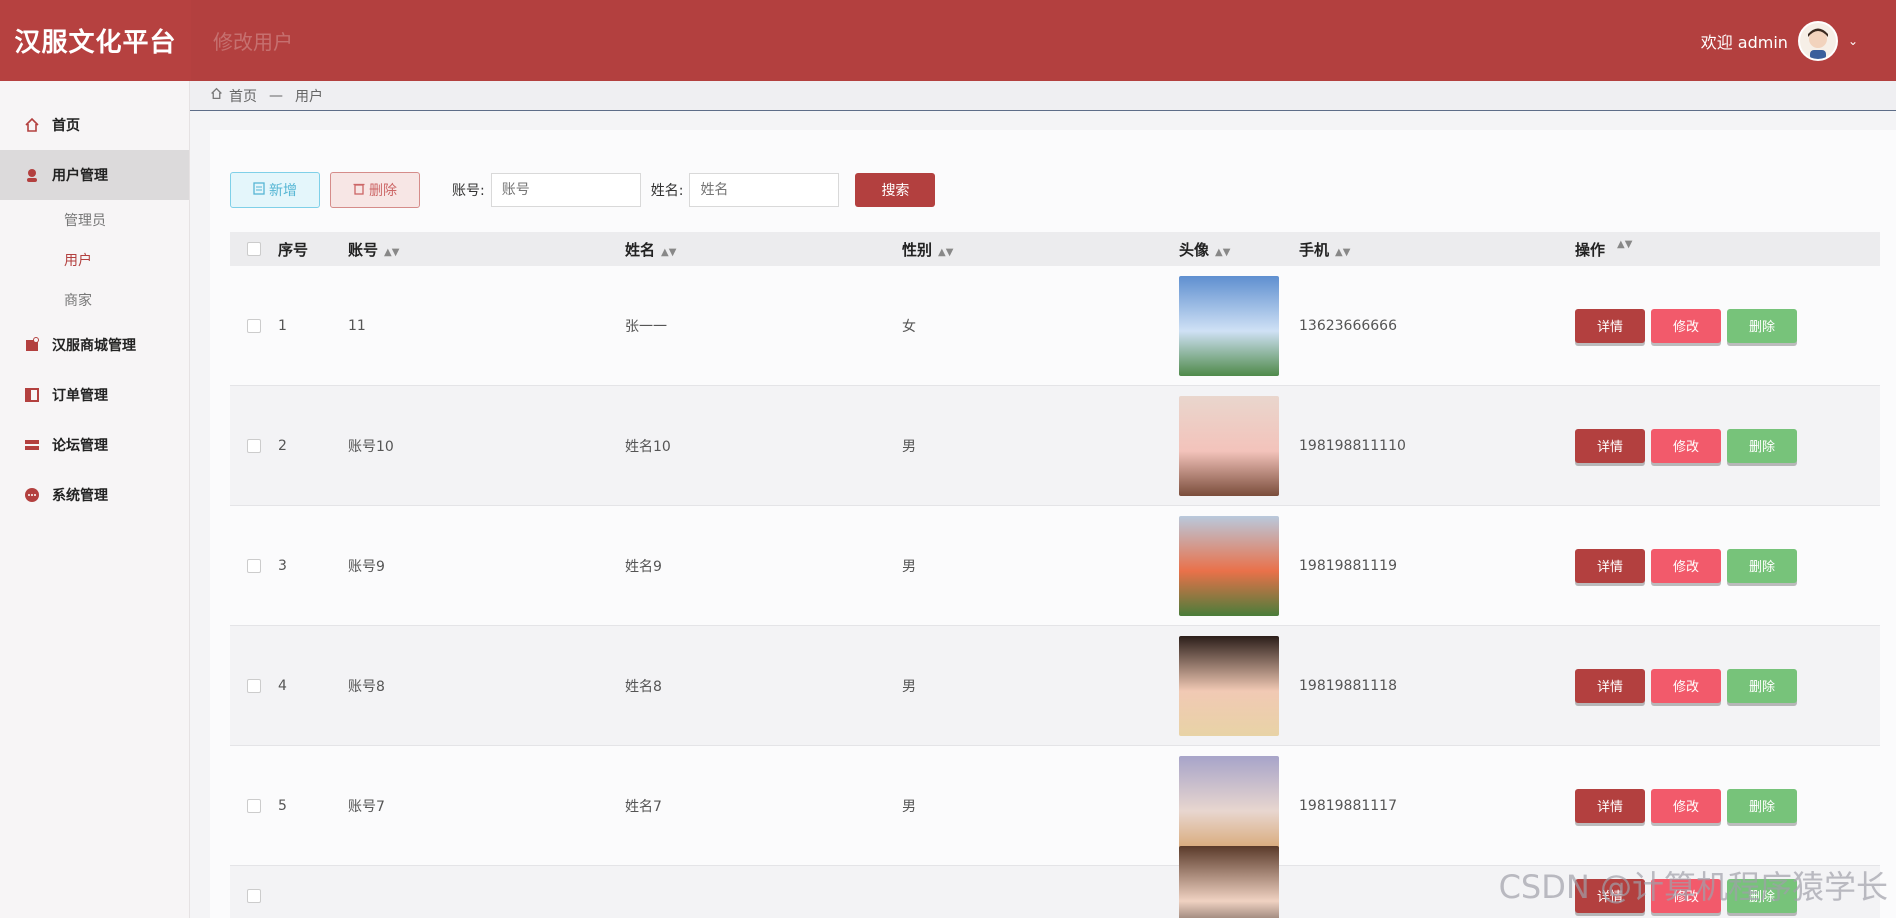 The height and width of the screenshot is (918, 1896). Describe the element at coordinates (375, 190) in the screenshot. I see `batch-delete-button: 删除` at that location.